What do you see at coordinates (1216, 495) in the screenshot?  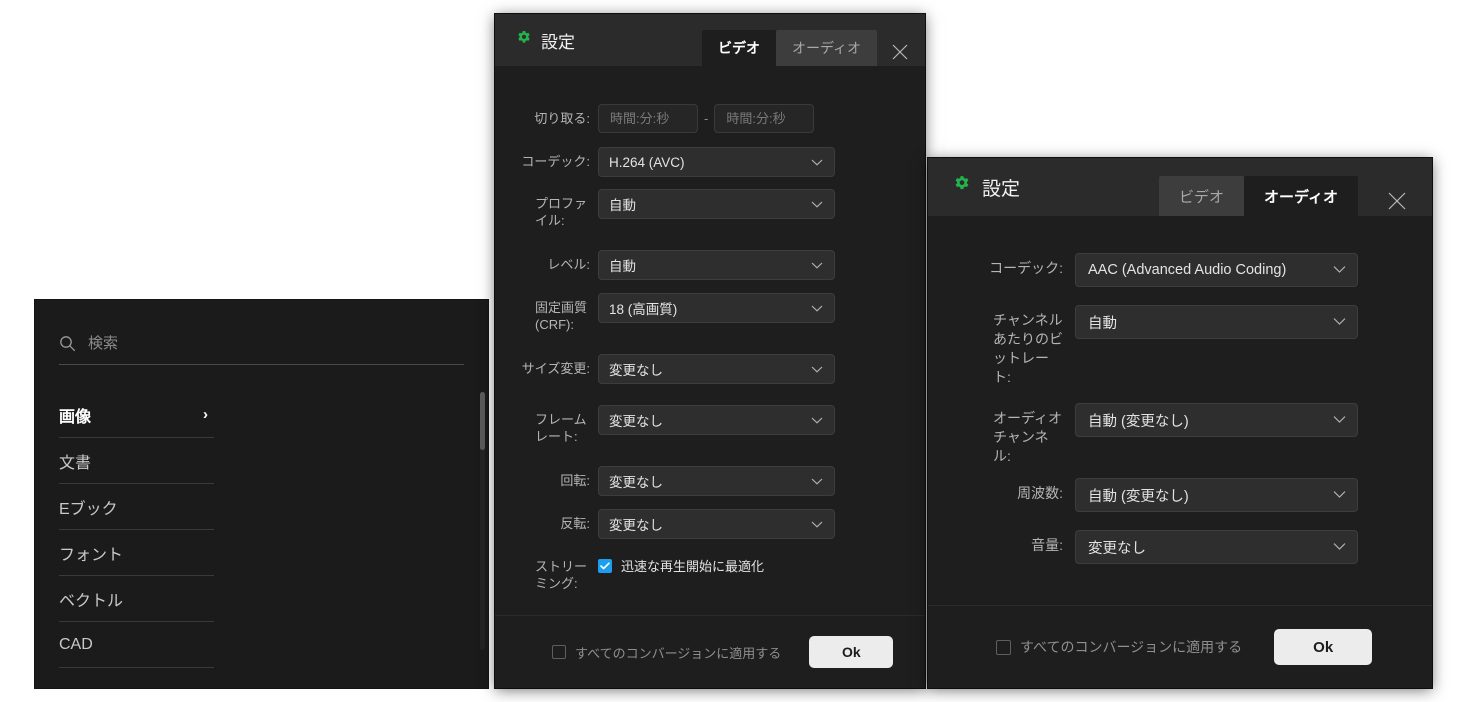 I see `frequency-select: 自動 (変更なし)` at bounding box center [1216, 495].